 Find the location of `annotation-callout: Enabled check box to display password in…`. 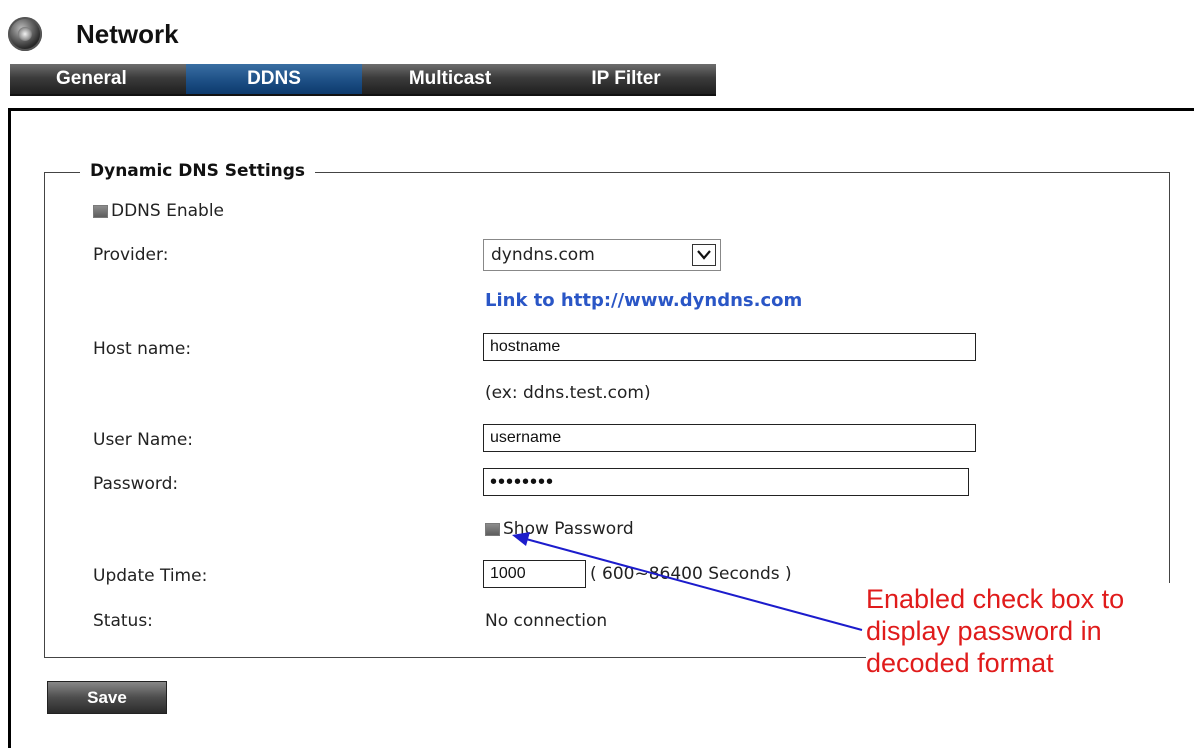

annotation-callout: Enabled check box to display password in… is located at coordinates (1026, 631).